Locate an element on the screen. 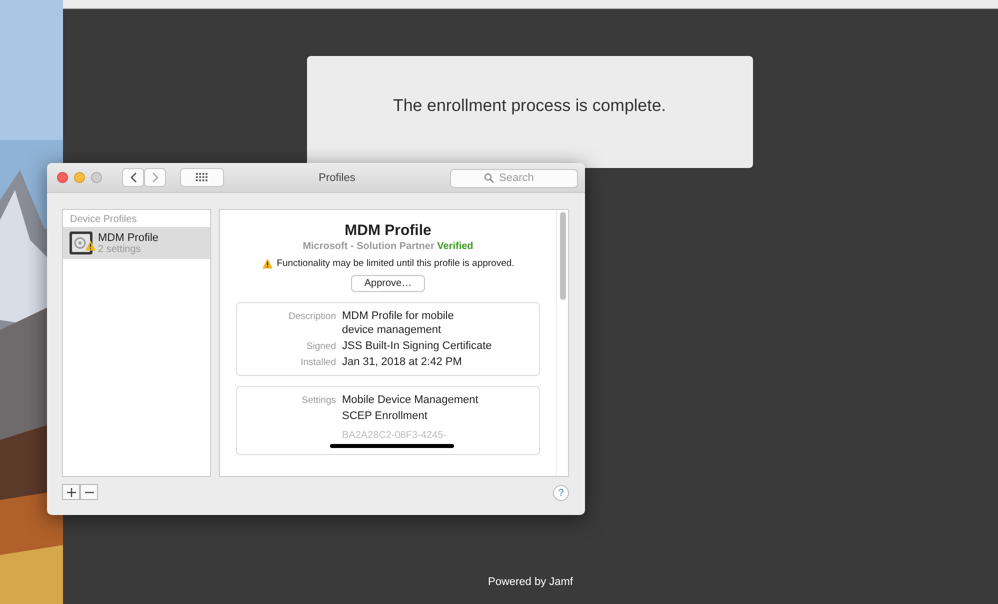  detail-value: Jan 31, 2018 at 2:42 PM is located at coordinates (402, 362).